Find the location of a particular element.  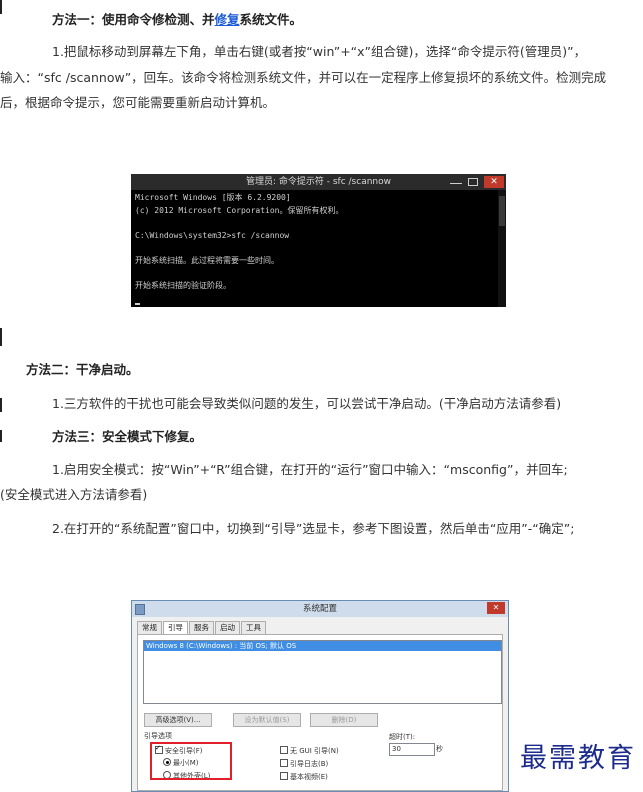

repair-link: 修复 is located at coordinates (227, 19).